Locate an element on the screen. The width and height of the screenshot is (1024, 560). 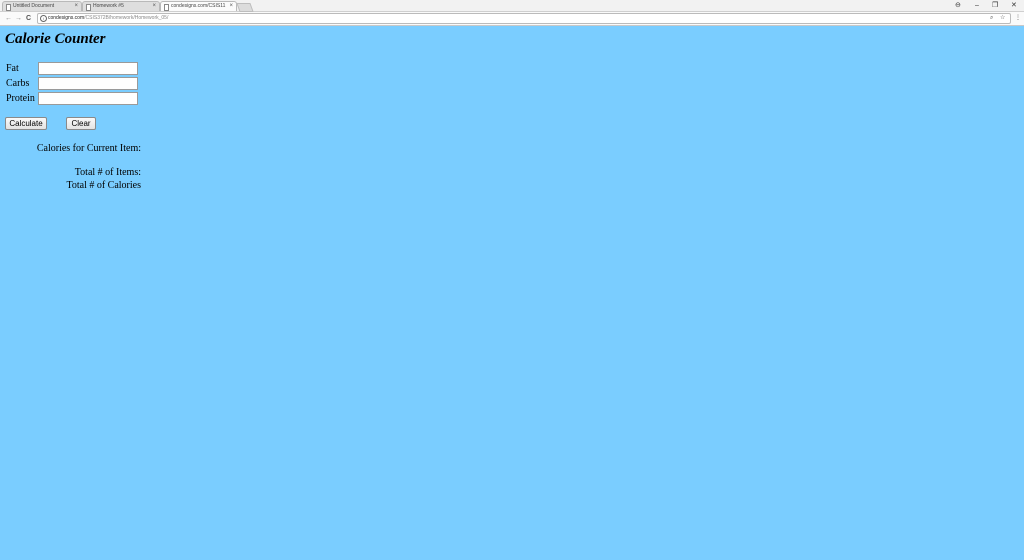
tab-untitled-document: Untitled Document × is located at coordinates (42, 6).